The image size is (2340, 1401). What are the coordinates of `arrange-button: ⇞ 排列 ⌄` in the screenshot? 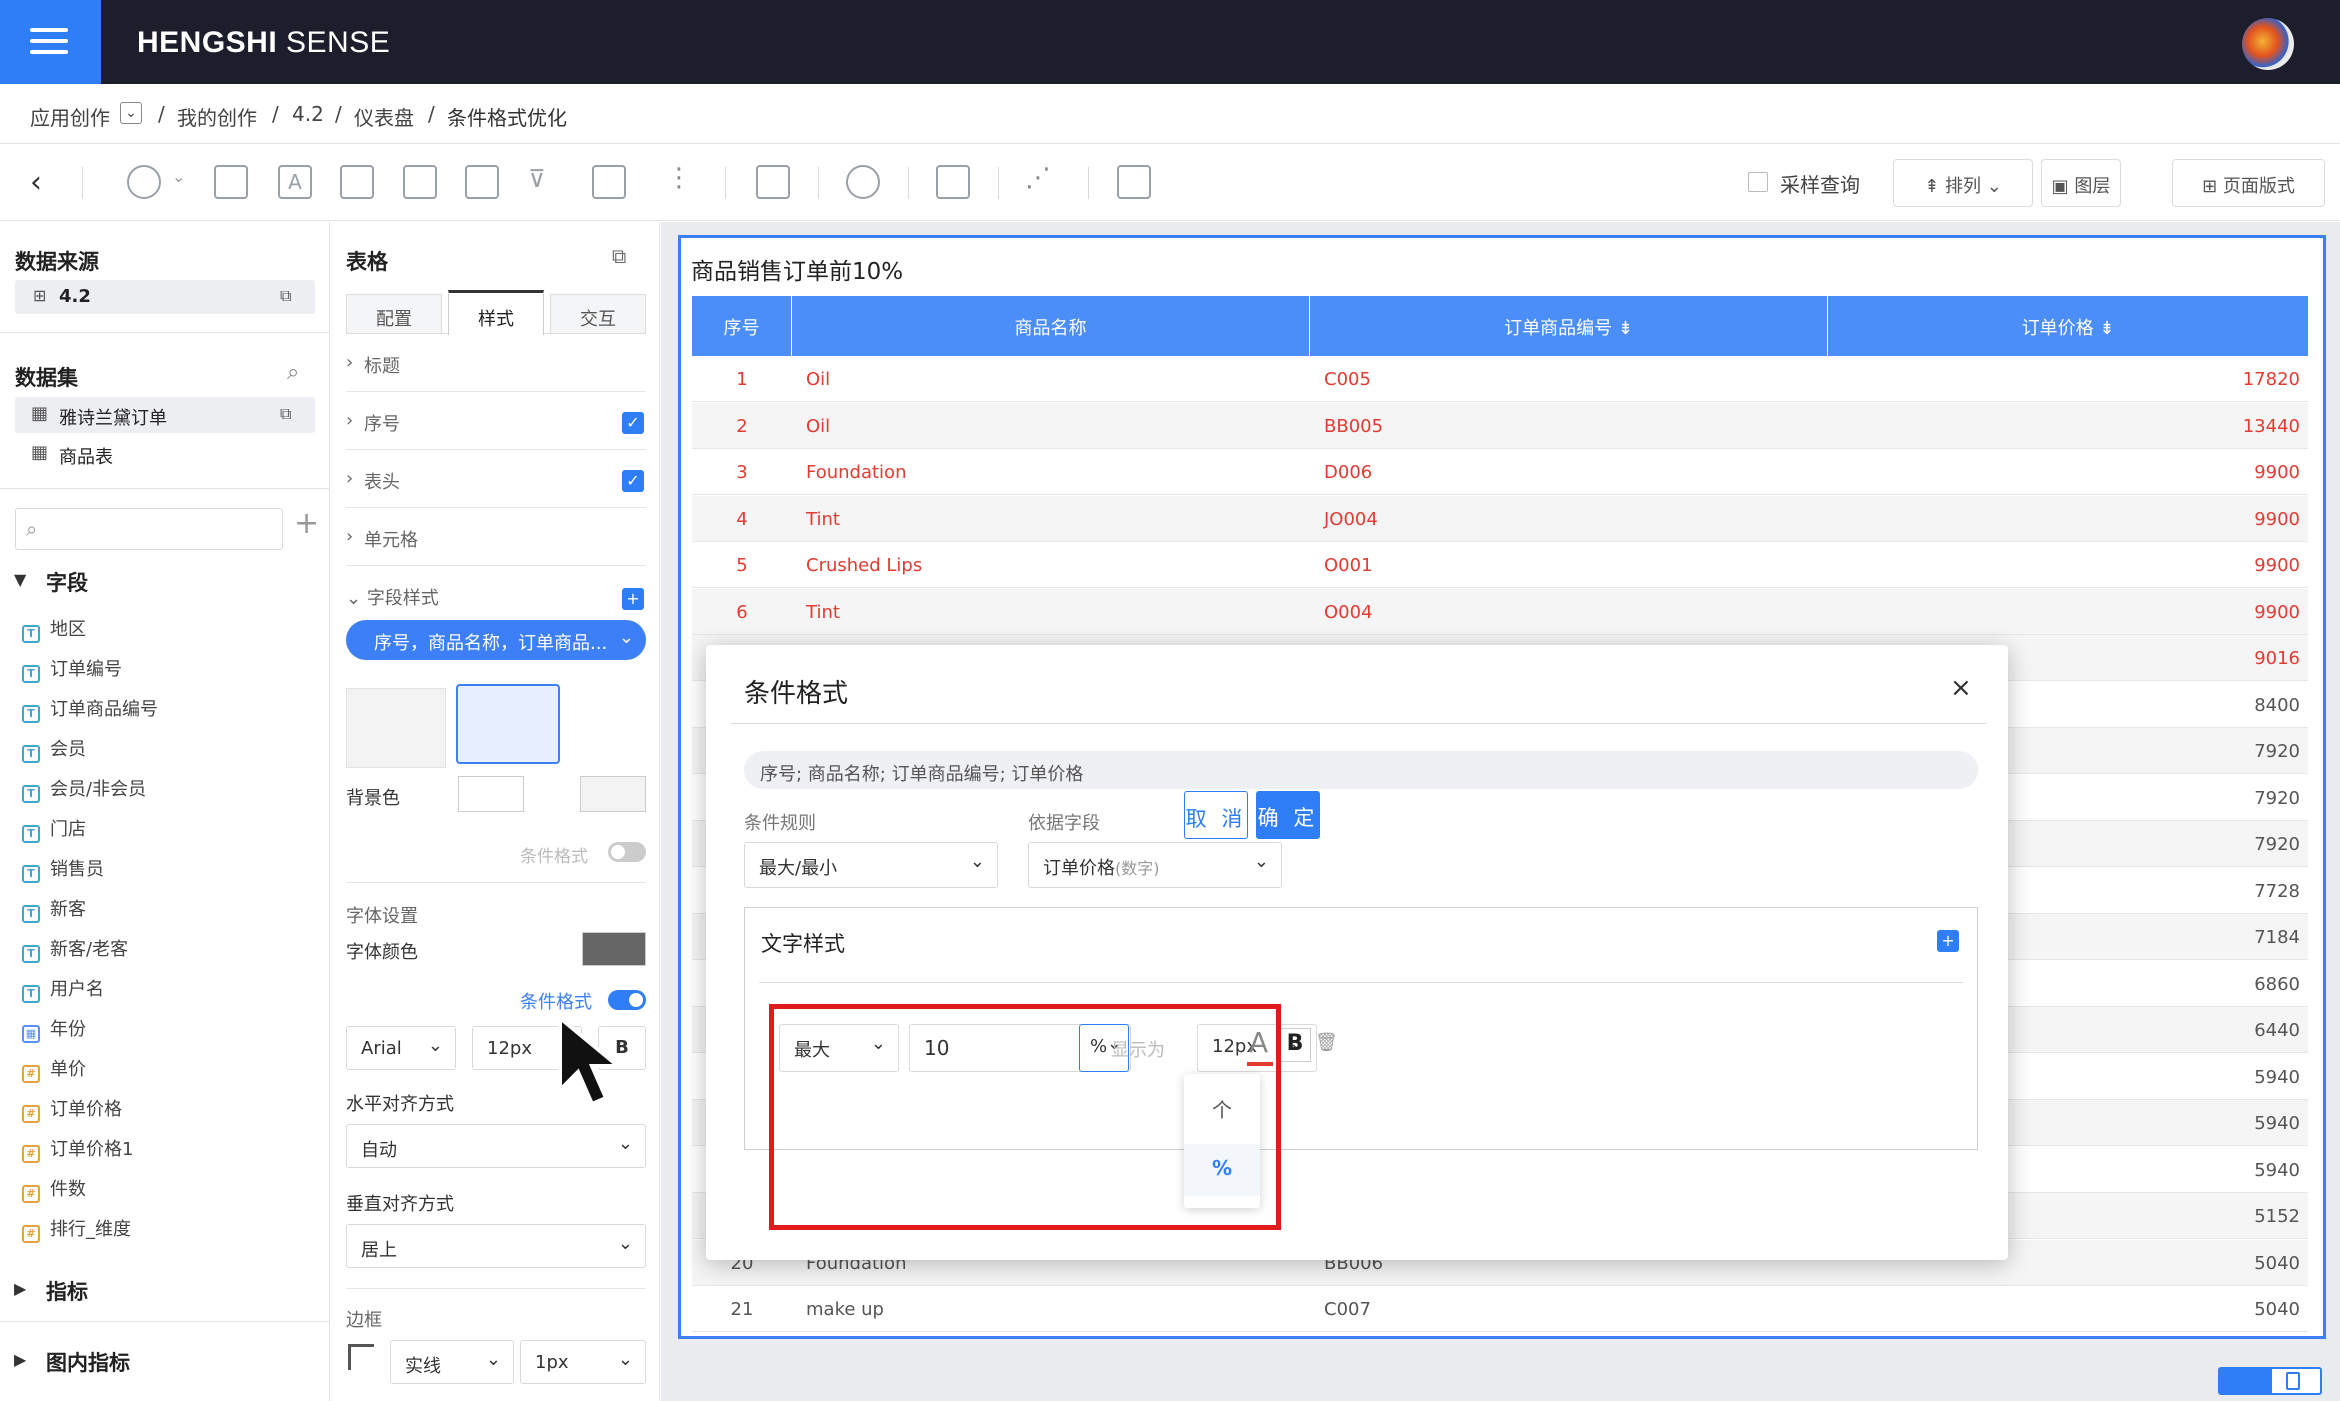 It's located at (1963, 183).